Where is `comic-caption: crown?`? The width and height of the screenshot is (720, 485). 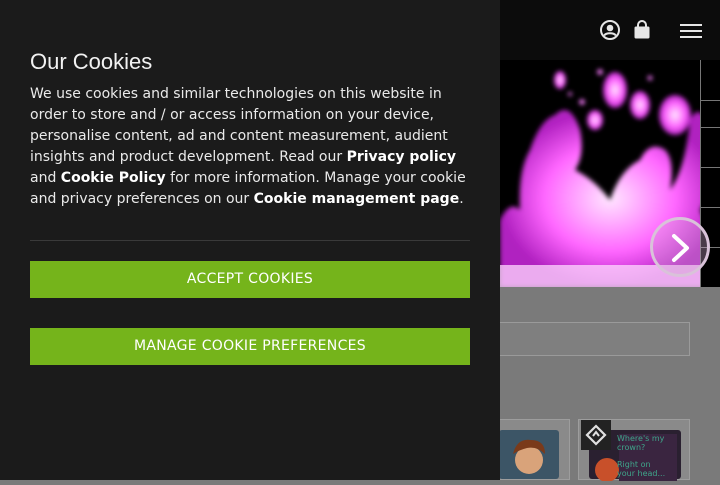
comic-caption: crown? is located at coordinates (631, 447).